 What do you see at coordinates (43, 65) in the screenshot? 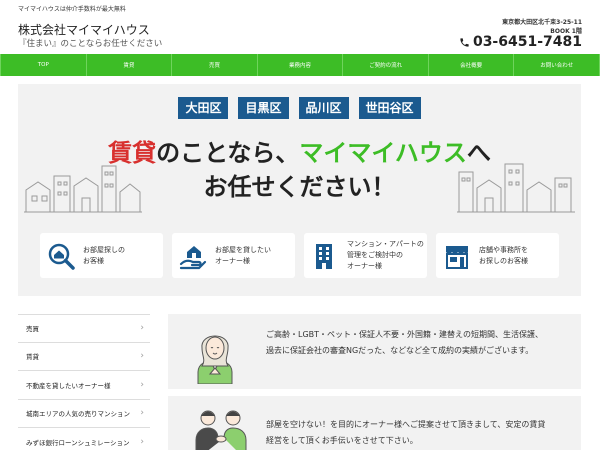
I see `nav-item-top: TOP` at bounding box center [43, 65].